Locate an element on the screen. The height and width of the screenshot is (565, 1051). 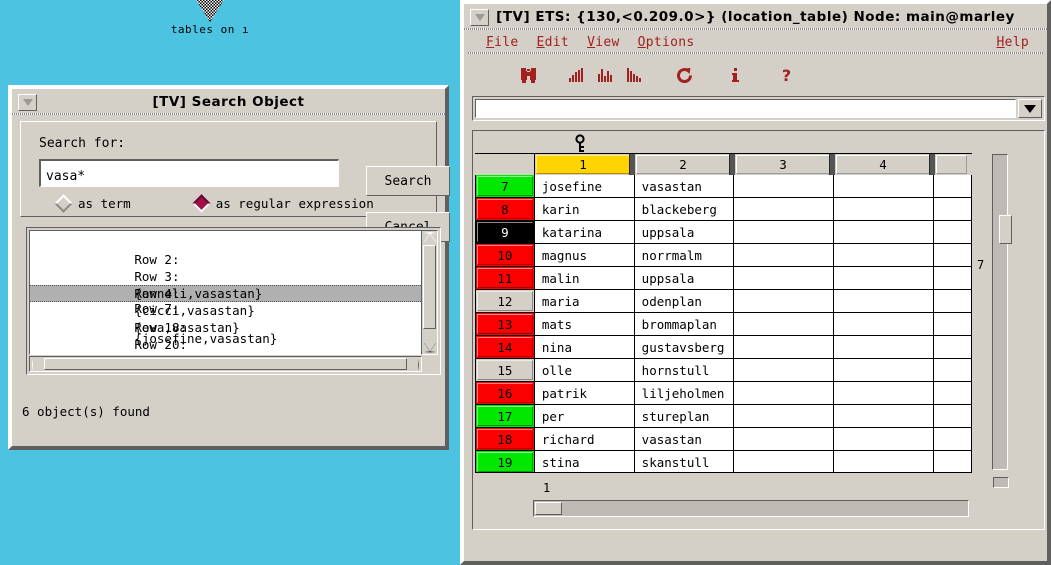
table-row: 9 katarina uppsala is located at coordinates (723, 232).